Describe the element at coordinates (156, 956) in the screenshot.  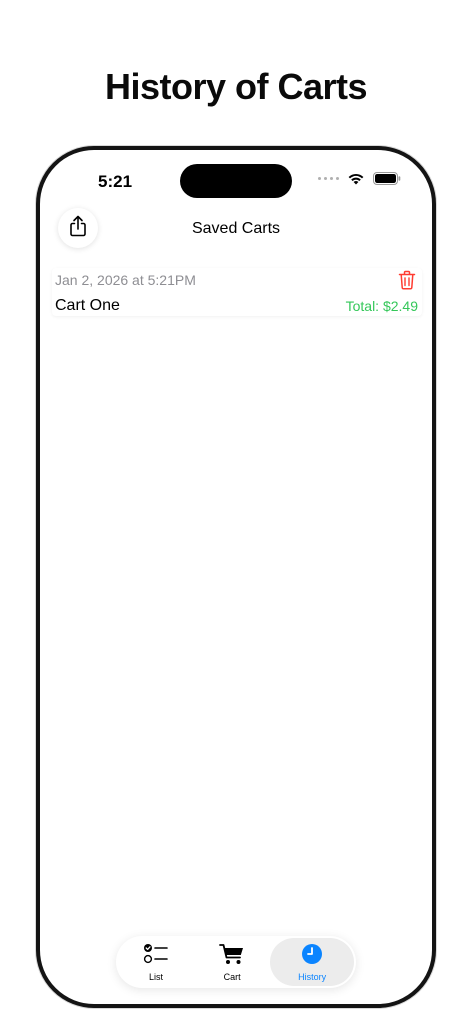
I see `checklist-icon` at that location.